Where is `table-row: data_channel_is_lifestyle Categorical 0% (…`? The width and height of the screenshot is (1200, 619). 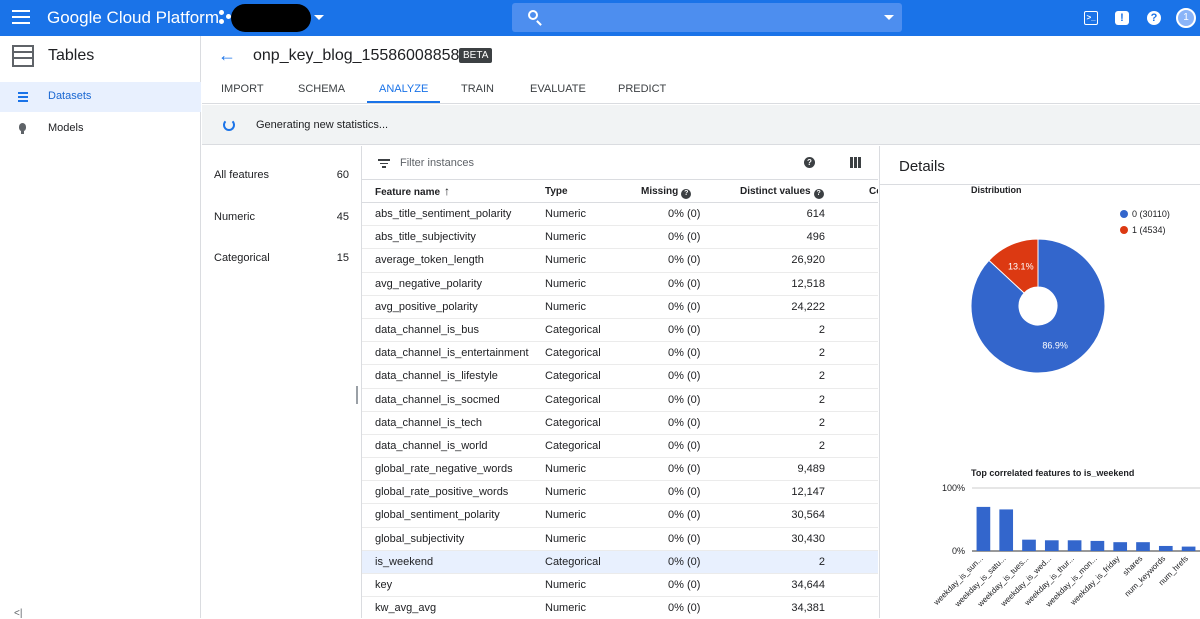
table-row: data_channel_is_lifestyle Categorical 0% (… is located at coordinates (620, 377).